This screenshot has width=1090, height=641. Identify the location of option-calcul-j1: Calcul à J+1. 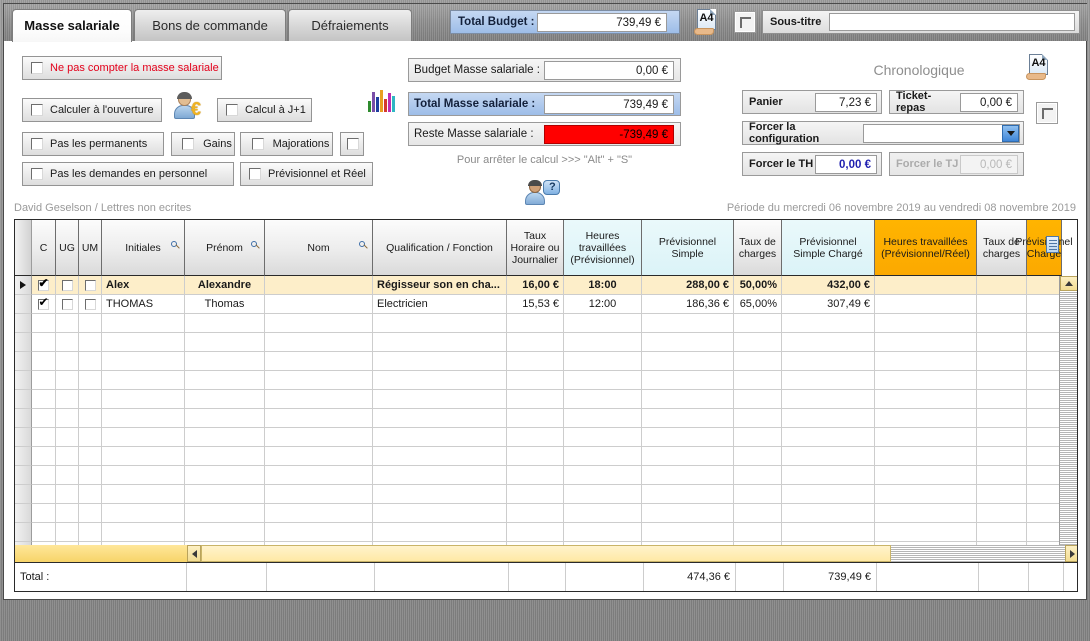
(264, 110).